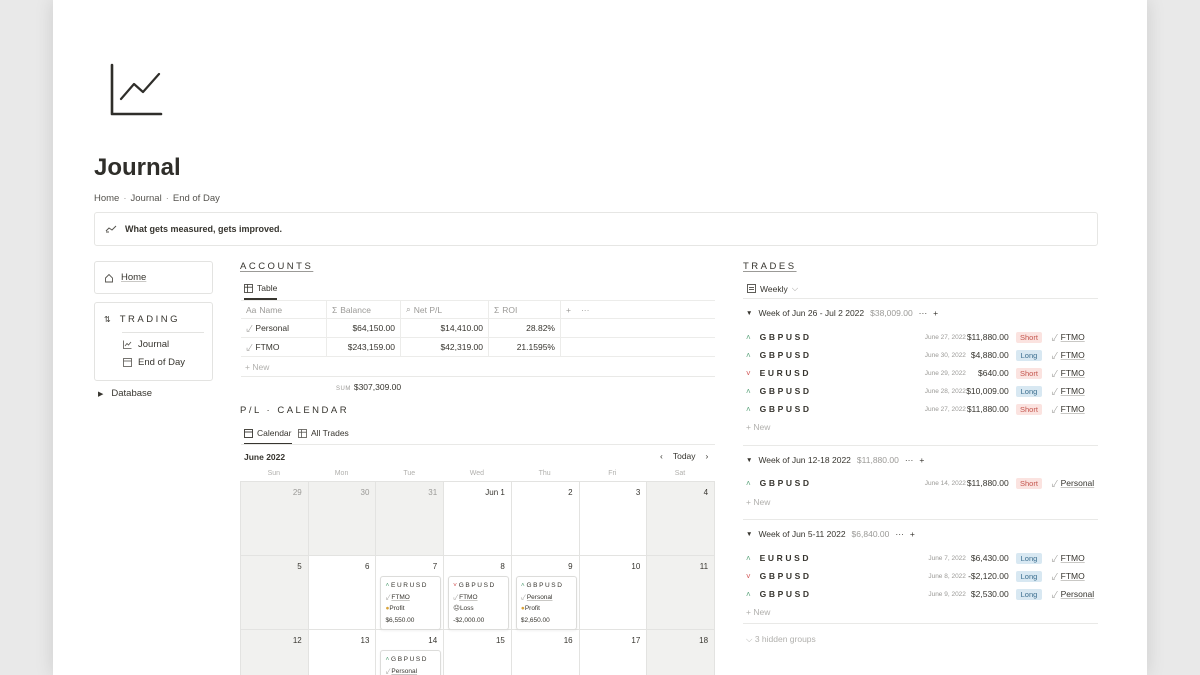 This screenshot has width=1200, height=675. Describe the element at coordinates (364, 347) in the screenshot. I see `row-balance: $243,159.00` at that location.